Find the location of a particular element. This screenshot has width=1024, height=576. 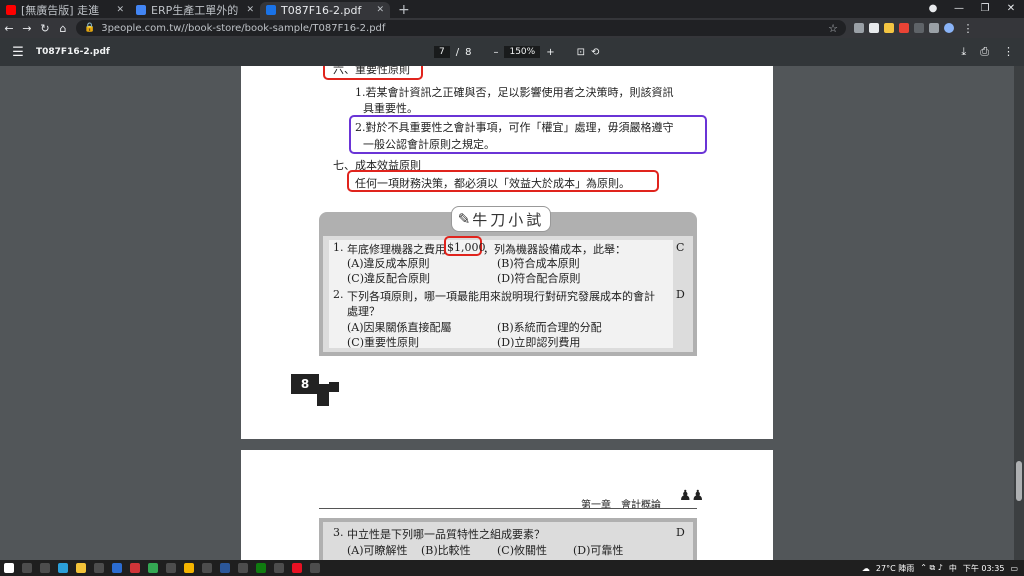

forward-icon: → is located at coordinates (27, 28).